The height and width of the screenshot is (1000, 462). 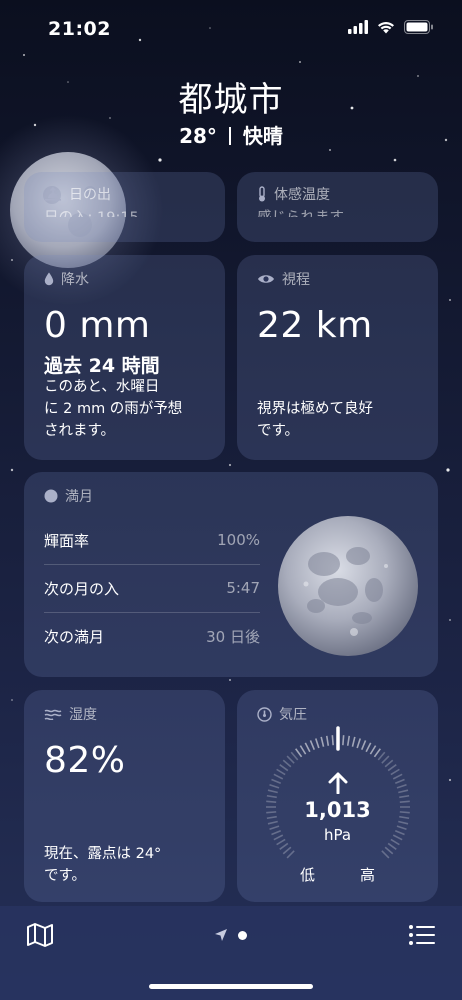 I want to click on visibility-desc-line1: 視界は極めて良好, so click(x=315, y=409).